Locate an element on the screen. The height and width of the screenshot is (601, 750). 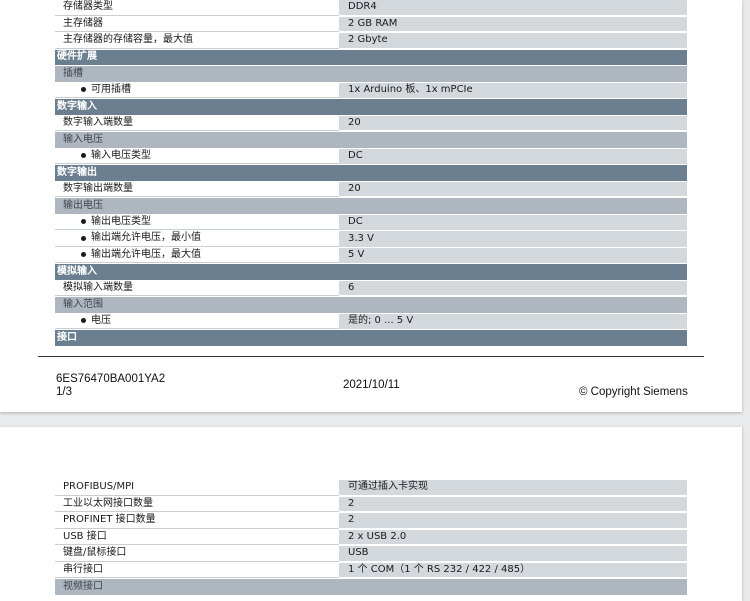
spec-label: 输出电压类型 is located at coordinates (197, 222).